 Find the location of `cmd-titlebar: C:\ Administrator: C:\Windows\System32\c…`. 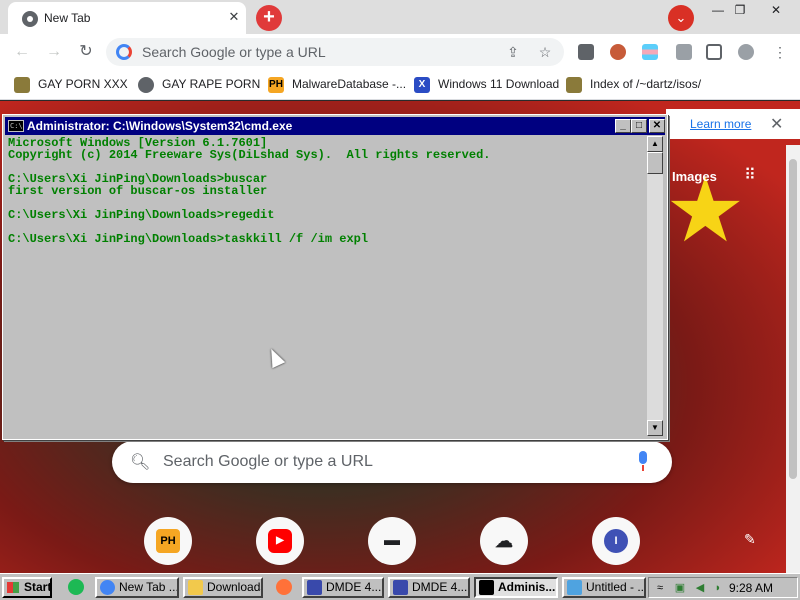

cmd-titlebar: C:\ Administrator: C:\Windows\System32\c… is located at coordinates (335, 126).